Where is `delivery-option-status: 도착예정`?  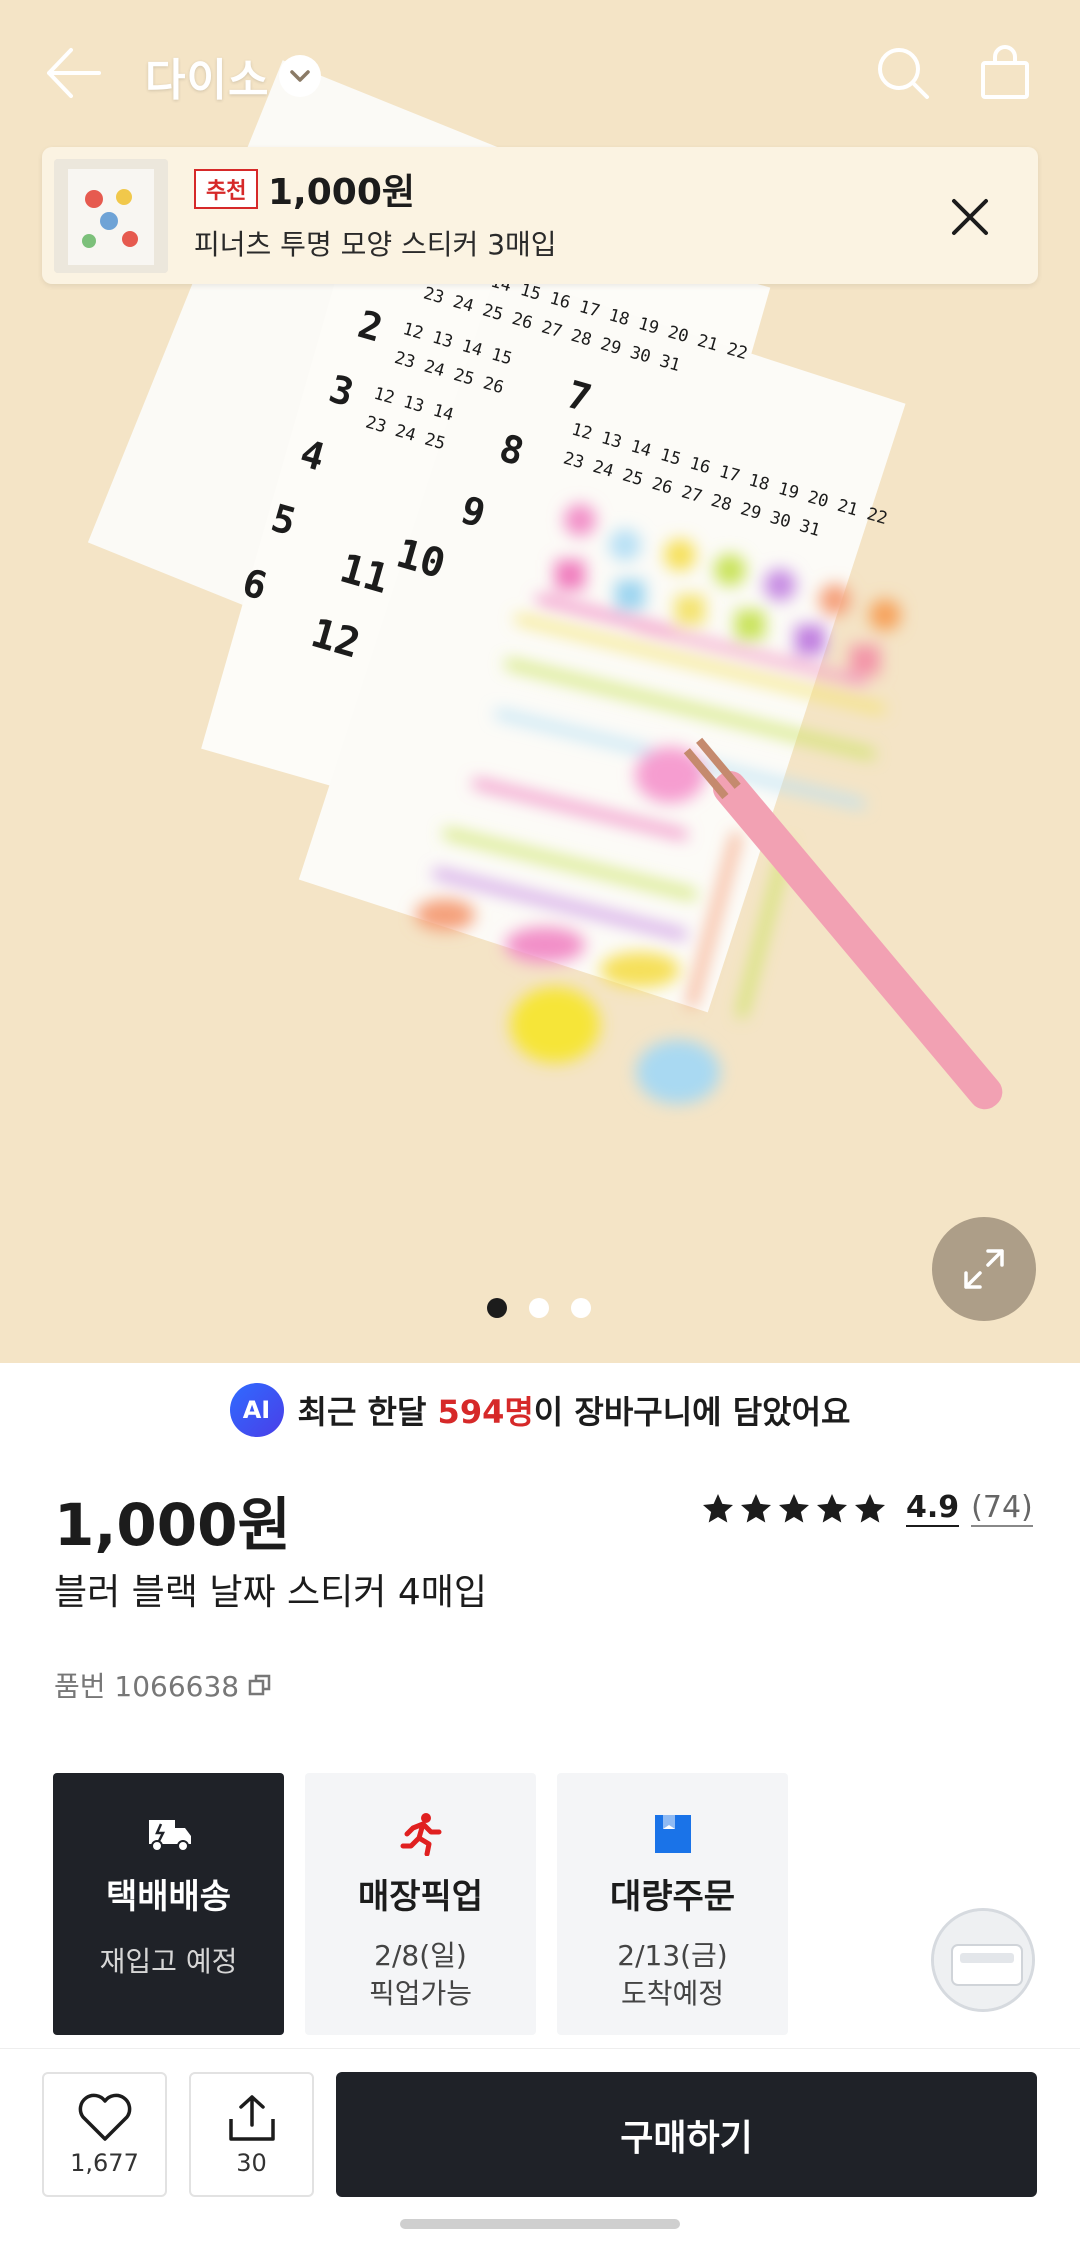 delivery-option-status: 도착예정 is located at coordinates (672, 1993).